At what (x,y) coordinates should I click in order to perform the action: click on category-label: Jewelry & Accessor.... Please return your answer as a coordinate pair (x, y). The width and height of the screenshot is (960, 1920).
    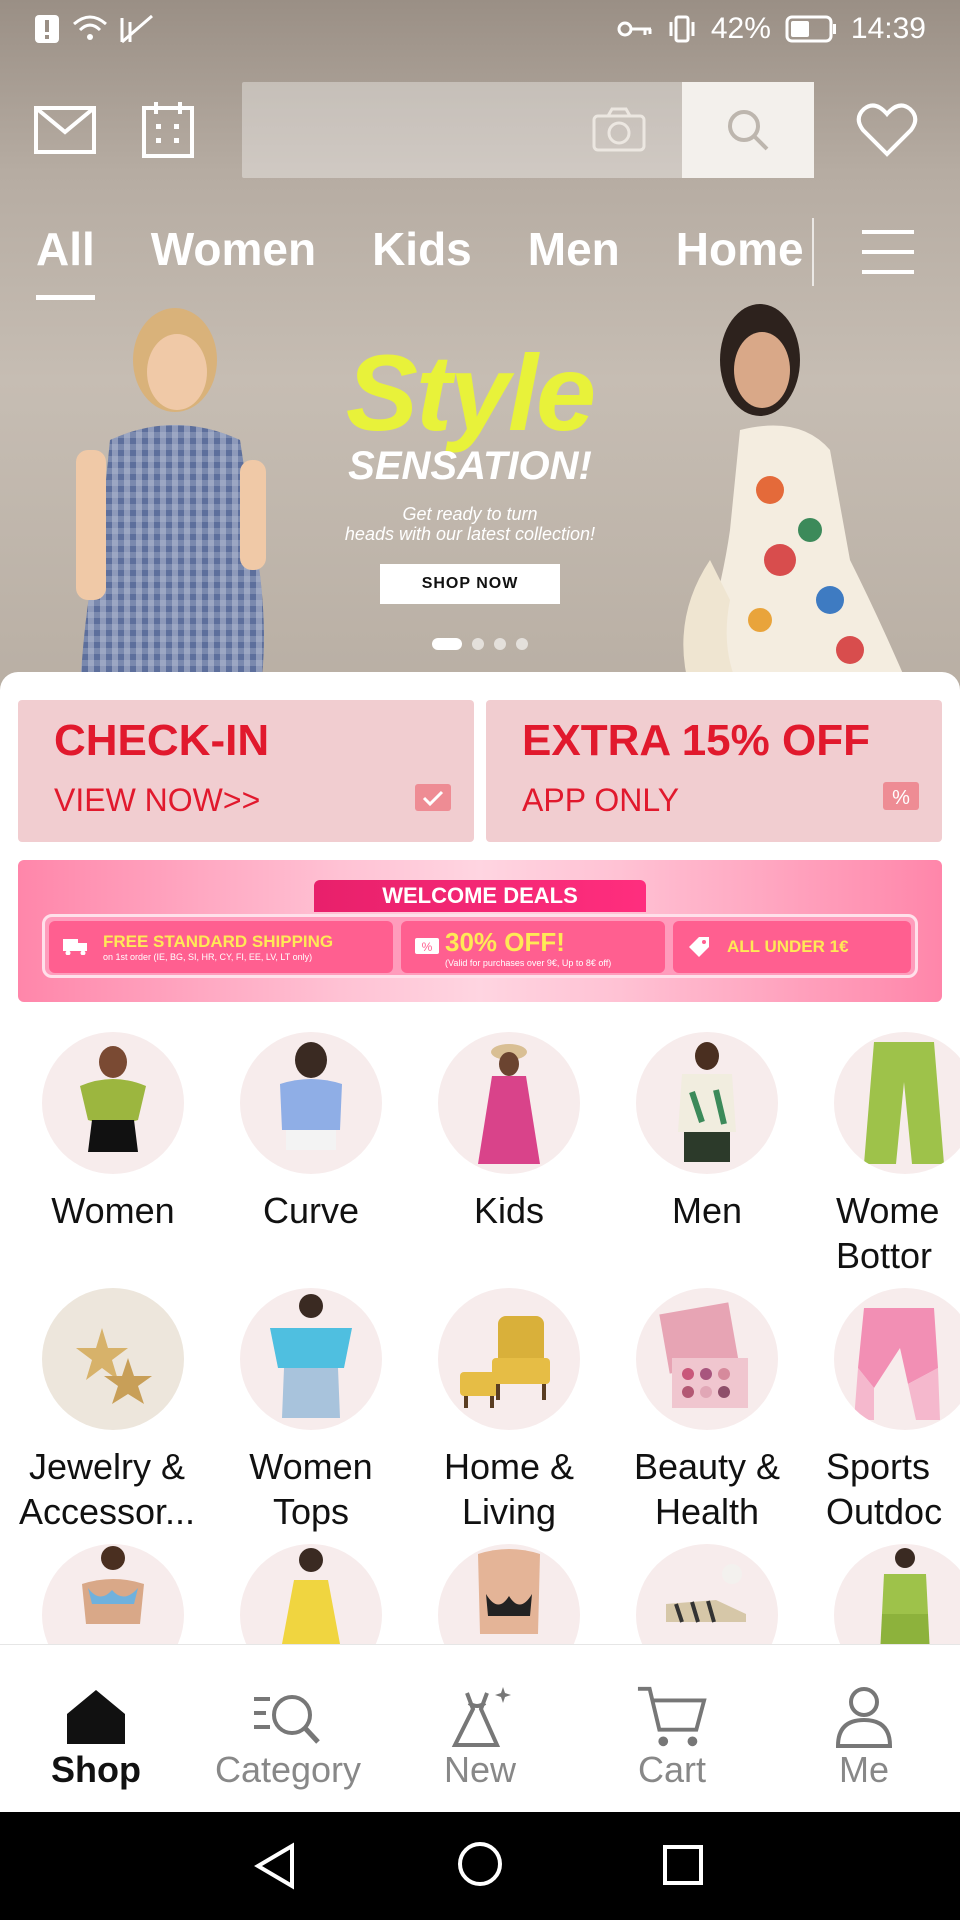
    Looking at the image, I should click on (107, 1489).